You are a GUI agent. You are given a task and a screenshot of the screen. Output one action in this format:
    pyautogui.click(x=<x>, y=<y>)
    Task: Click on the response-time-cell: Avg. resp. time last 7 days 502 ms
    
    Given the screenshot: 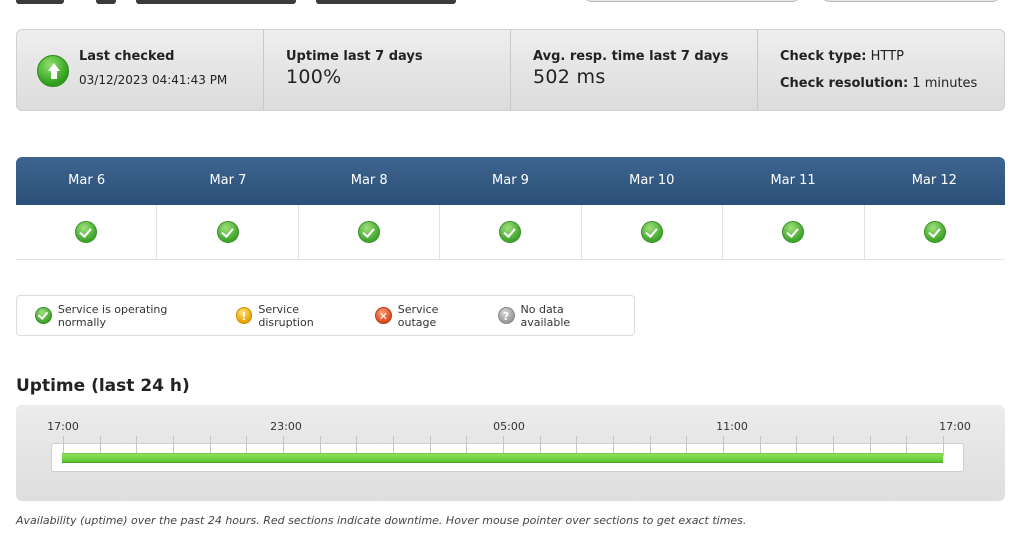 What is the action you would take?
    pyautogui.click(x=633, y=70)
    